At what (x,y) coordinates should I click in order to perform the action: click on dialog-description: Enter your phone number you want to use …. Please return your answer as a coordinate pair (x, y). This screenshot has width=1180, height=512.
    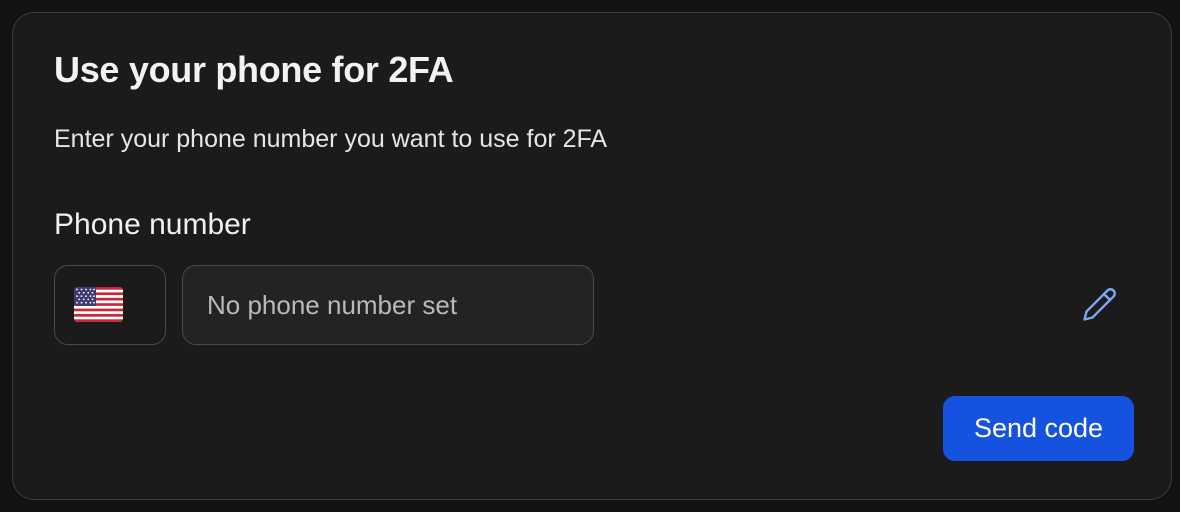
    Looking at the image, I should click on (331, 139).